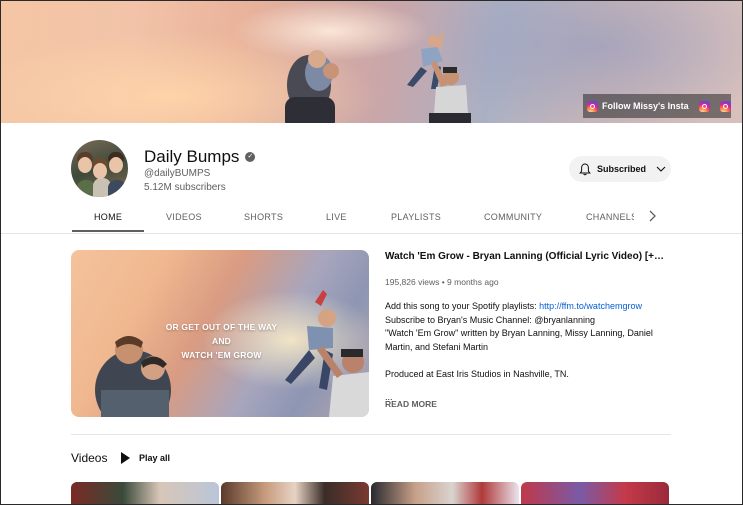 The height and width of the screenshot is (505, 743). I want to click on tabs-divider, so click(371, 233).